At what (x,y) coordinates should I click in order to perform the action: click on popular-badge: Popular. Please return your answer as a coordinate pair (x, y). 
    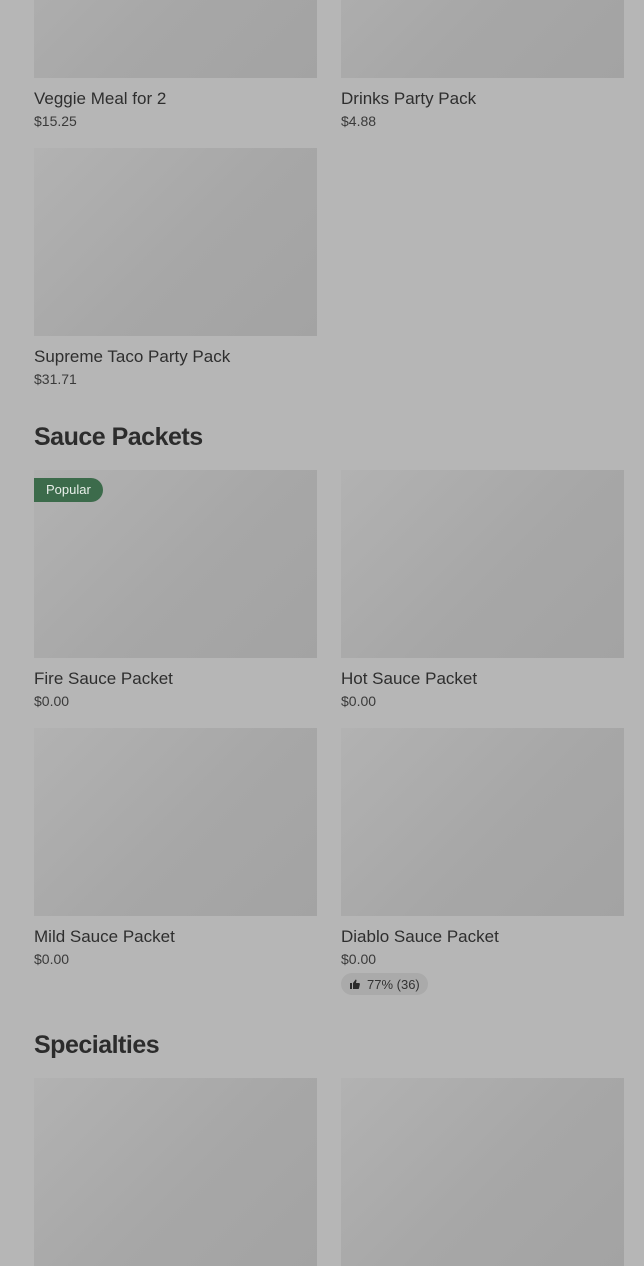
    Looking at the image, I should click on (68, 490).